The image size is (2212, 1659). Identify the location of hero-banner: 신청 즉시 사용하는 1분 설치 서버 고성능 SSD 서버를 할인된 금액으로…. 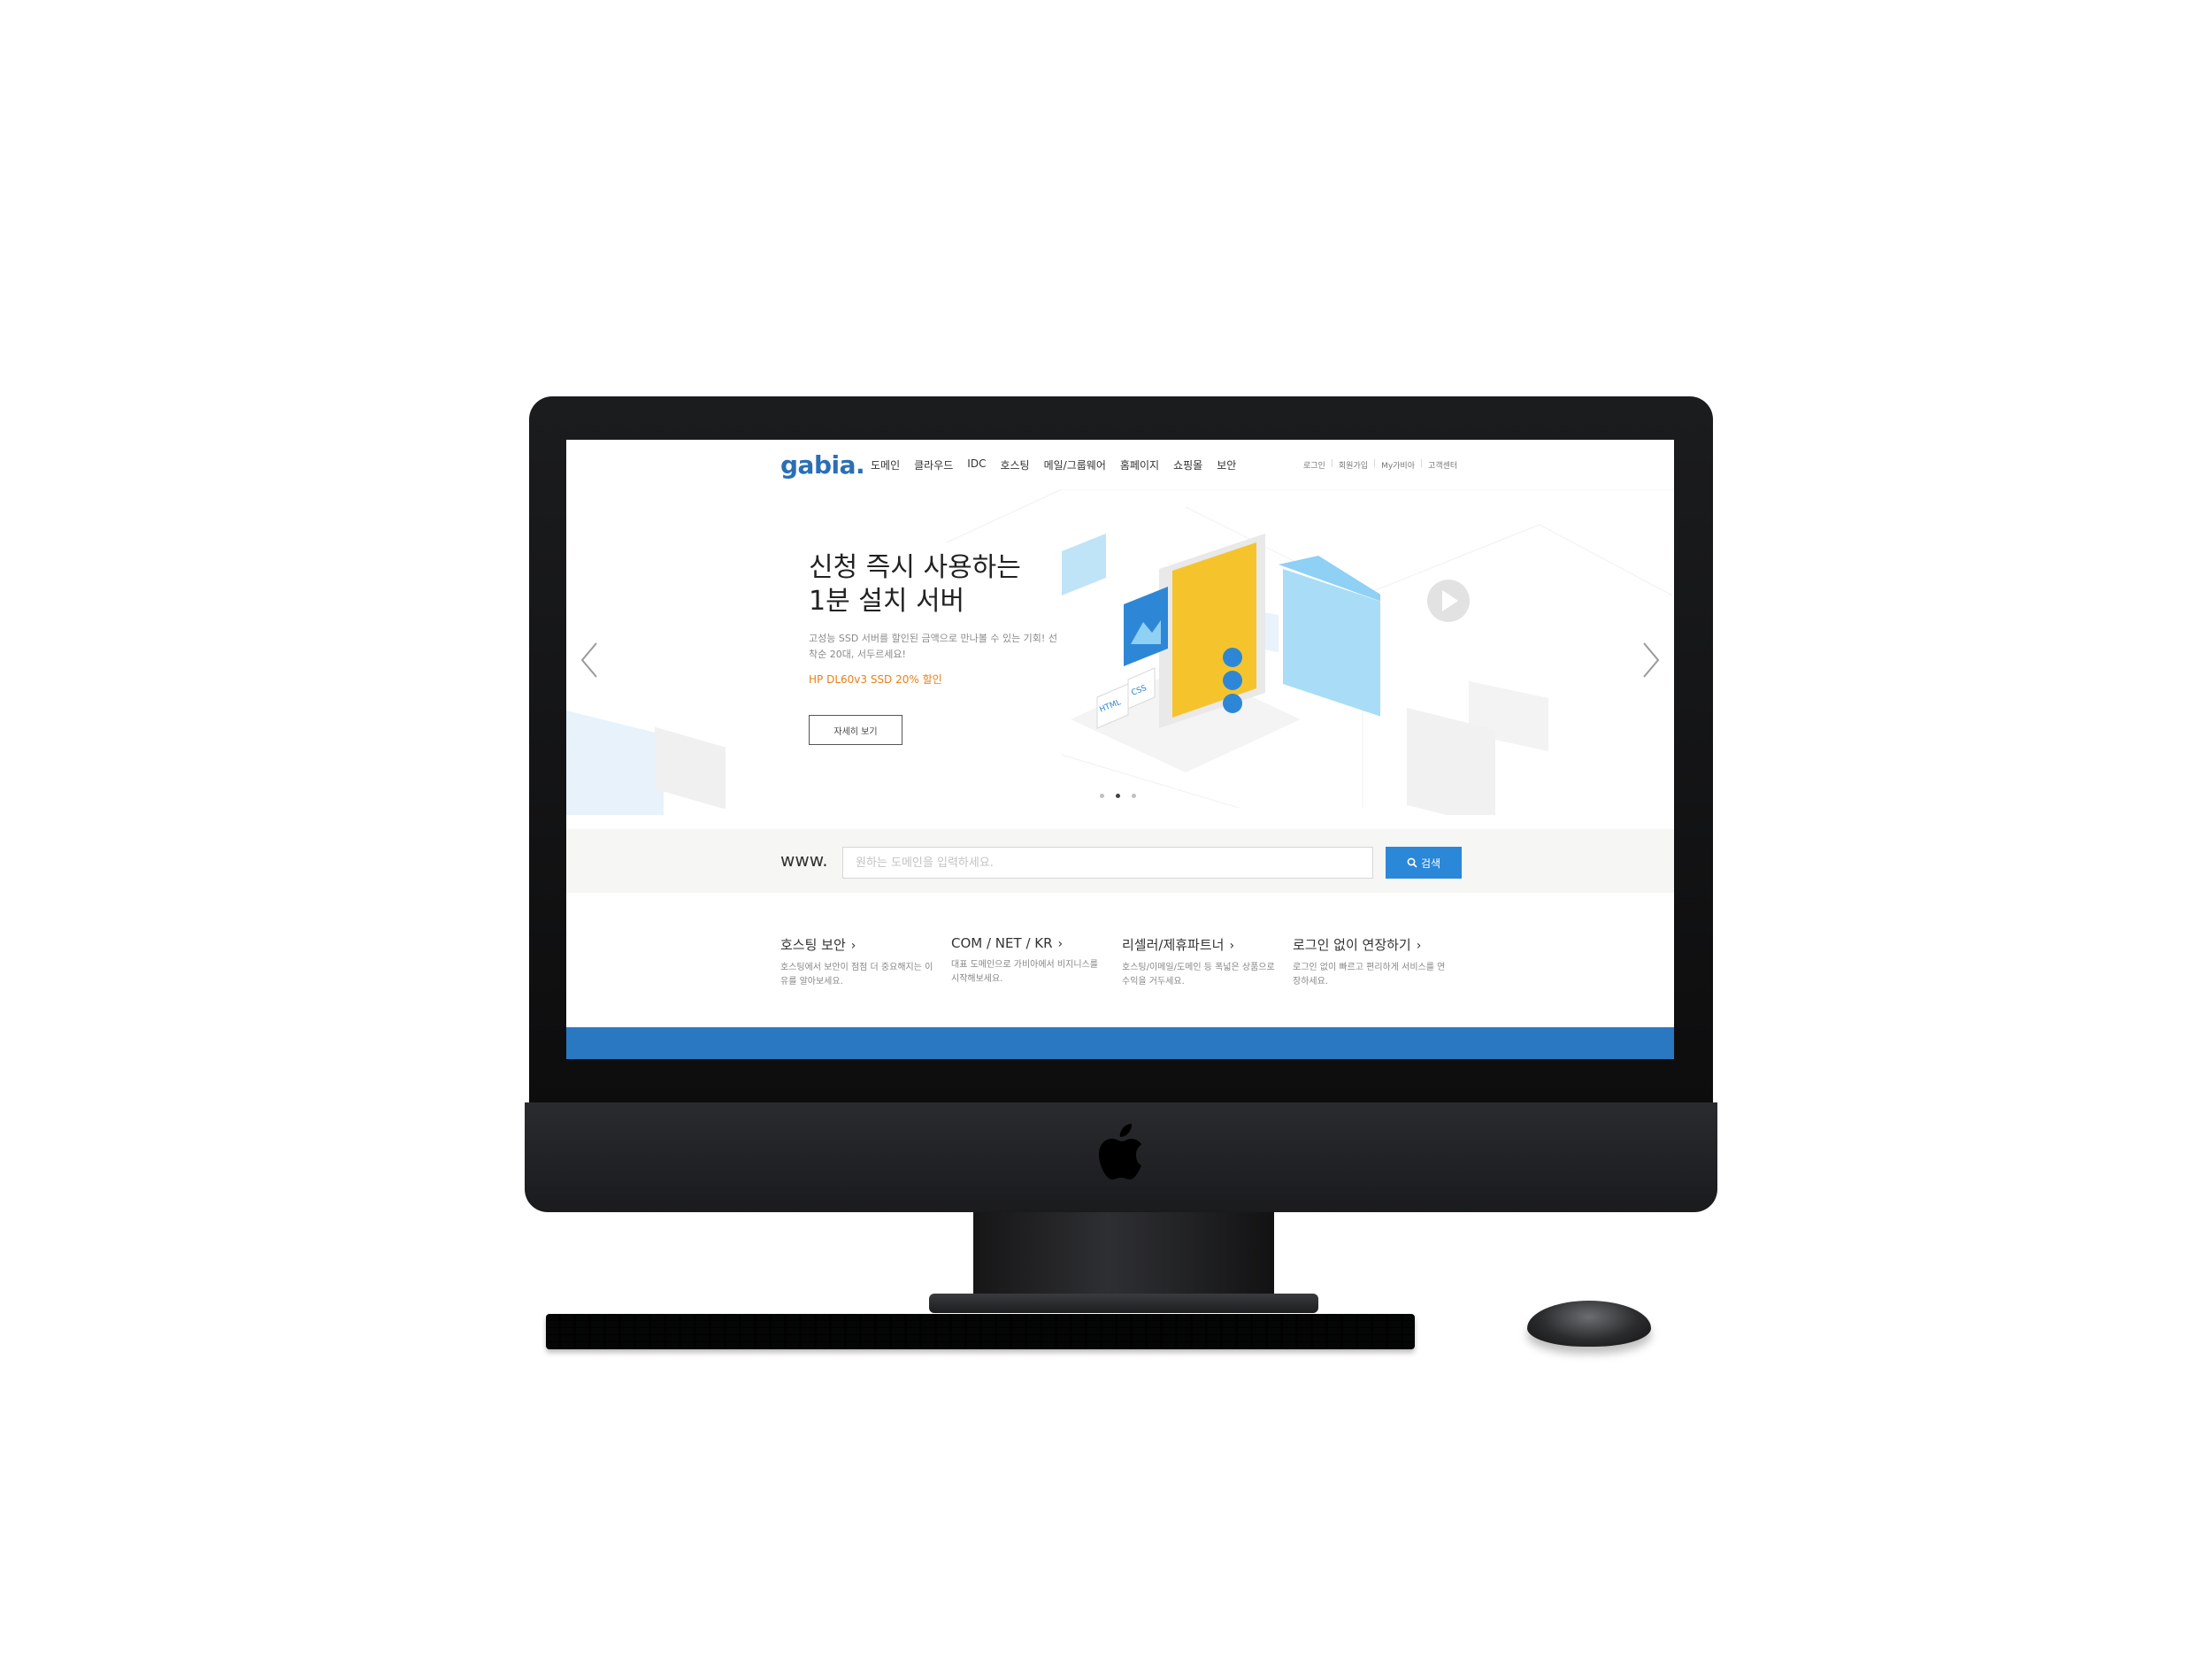
(1120, 652).